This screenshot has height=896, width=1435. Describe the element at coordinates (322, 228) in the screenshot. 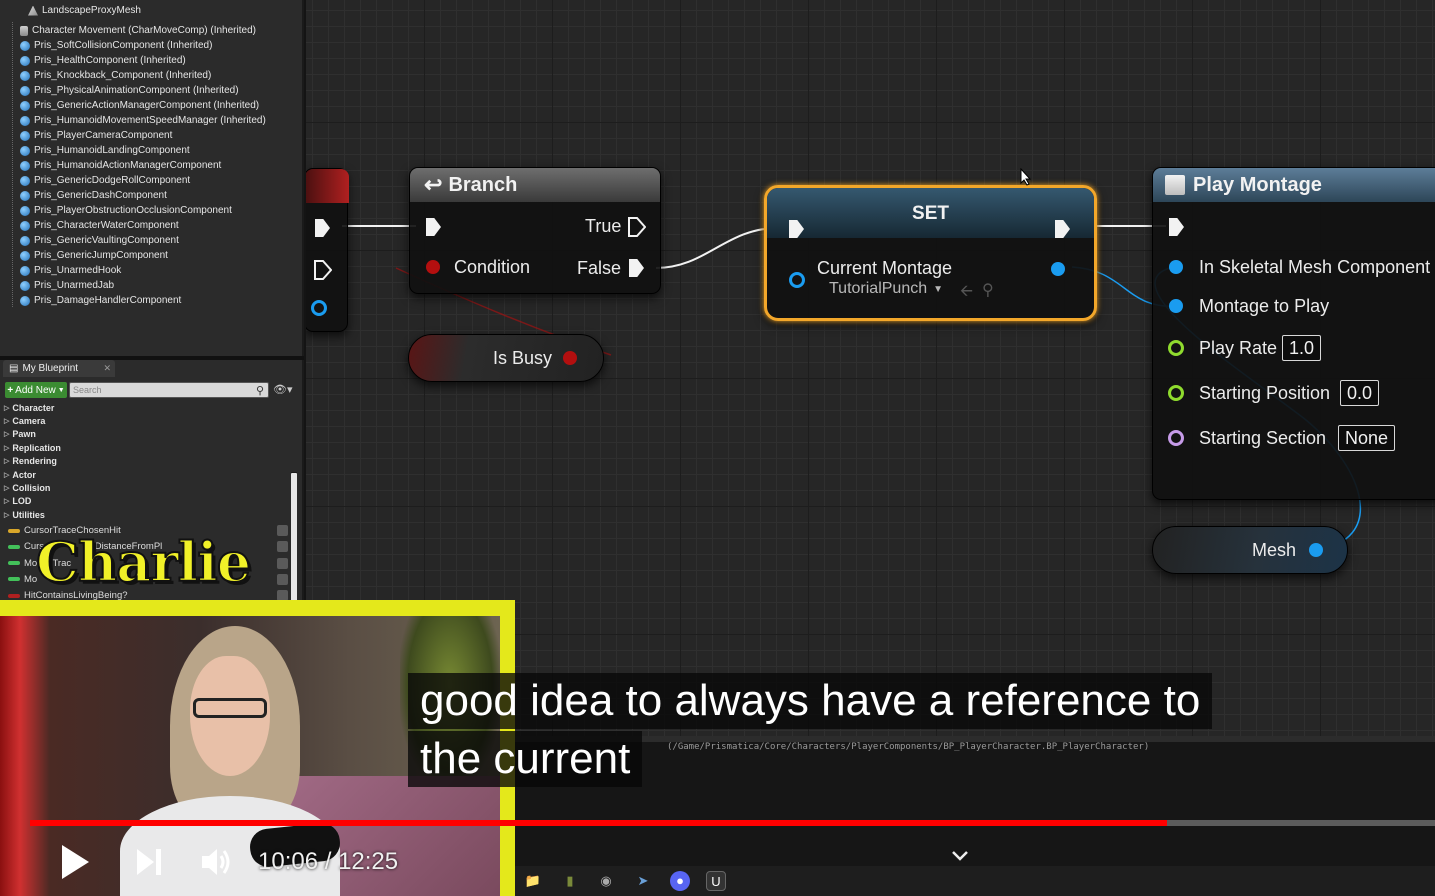

I see `exec-in-pin` at that location.